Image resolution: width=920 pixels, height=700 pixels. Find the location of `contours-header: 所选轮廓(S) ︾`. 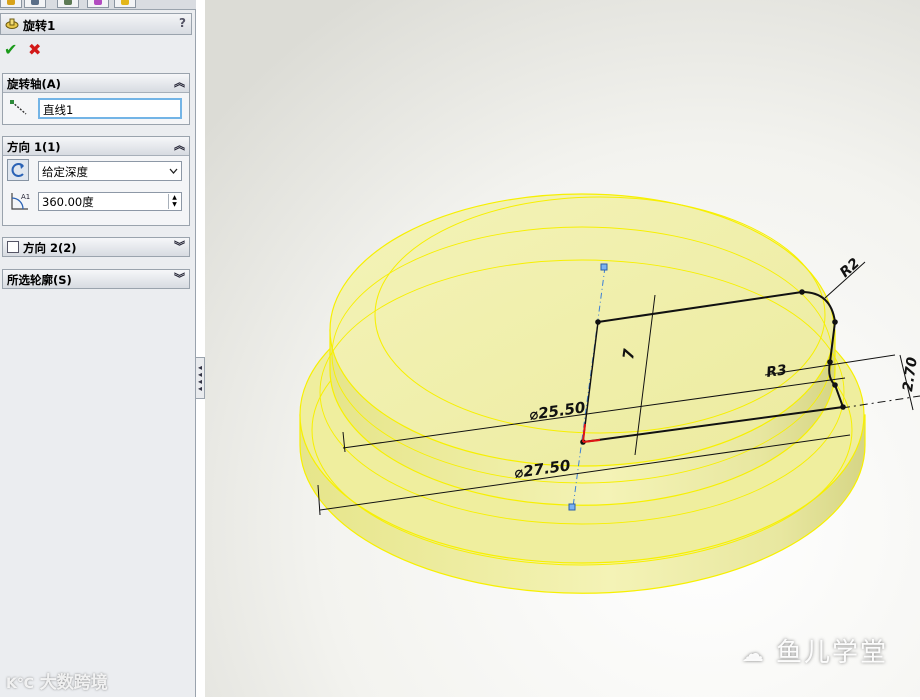

contours-header: 所选轮廓(S) ︾ is located at coordinates (96, 279).